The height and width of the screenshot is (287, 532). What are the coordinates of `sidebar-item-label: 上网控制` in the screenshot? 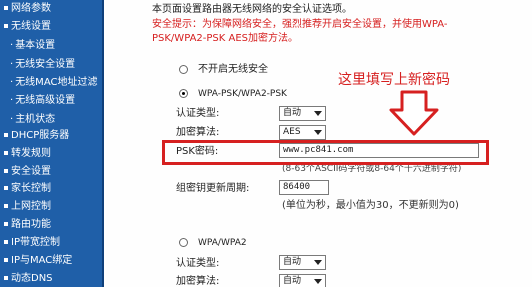 It's located at (31, 206).